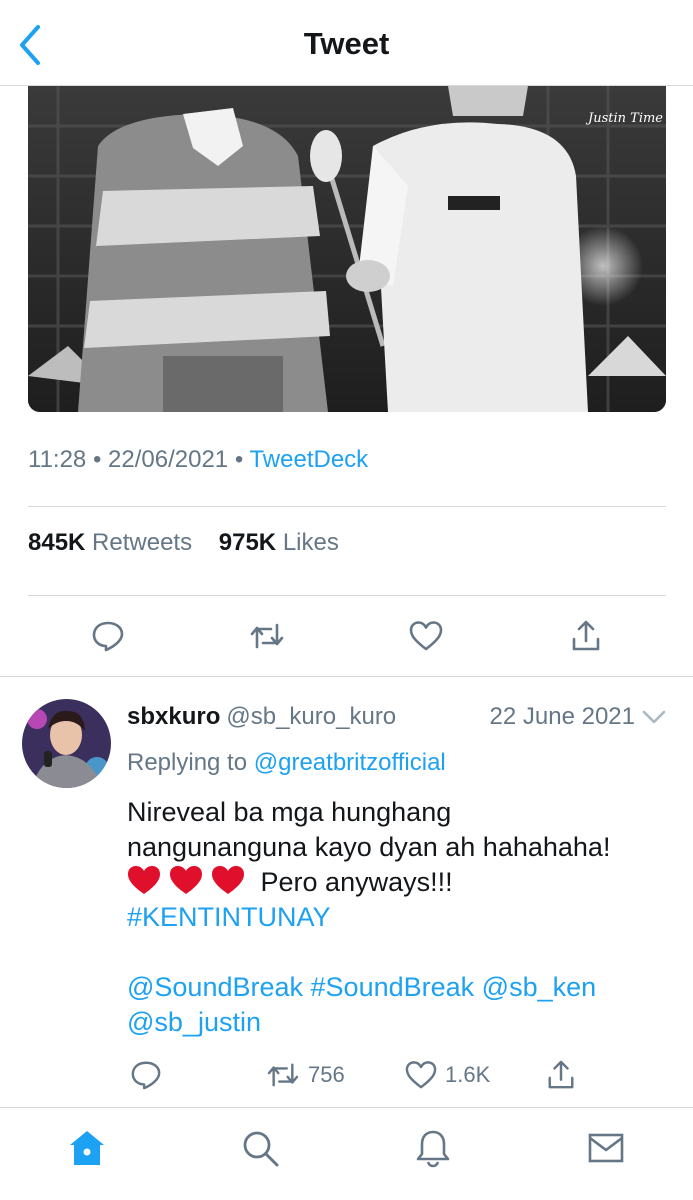  I want to click on retweet-count: 845K, so click(57, 542).